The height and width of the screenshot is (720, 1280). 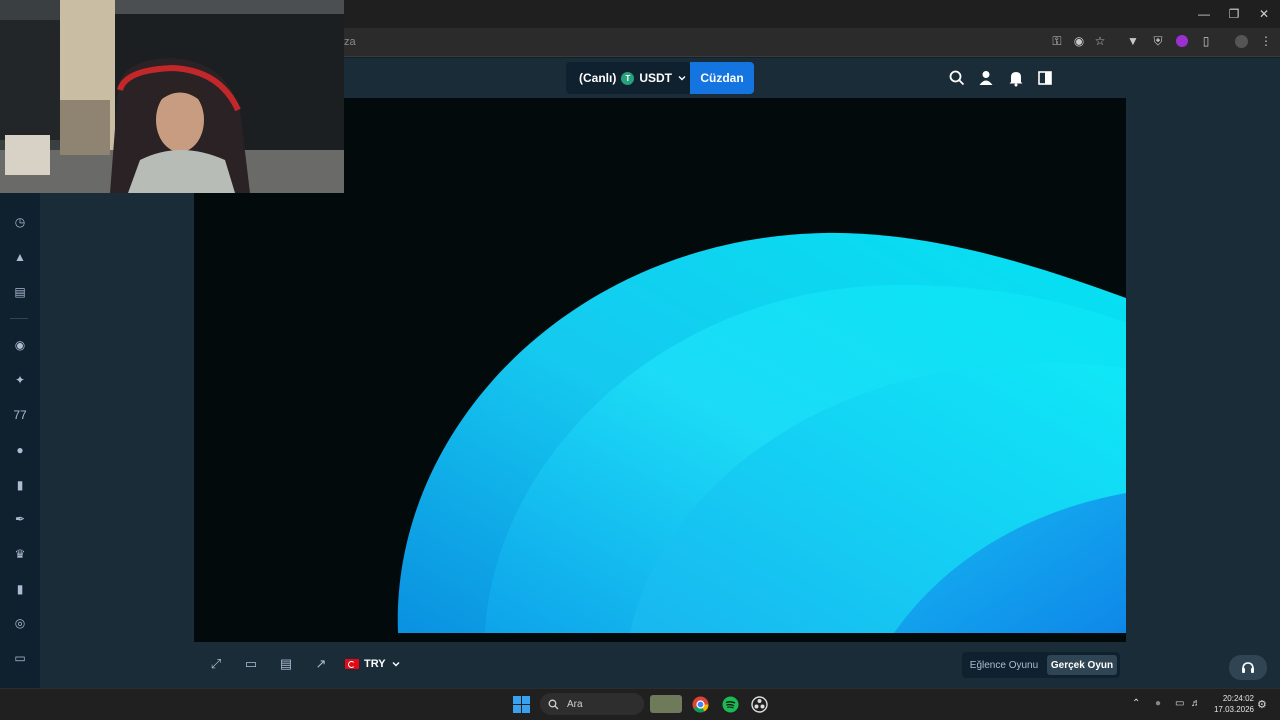 What do you see at coordinates (1262, 704) in the screenshot?
I see `notification-icon: ⚙` at bounding box center [1262, 704].